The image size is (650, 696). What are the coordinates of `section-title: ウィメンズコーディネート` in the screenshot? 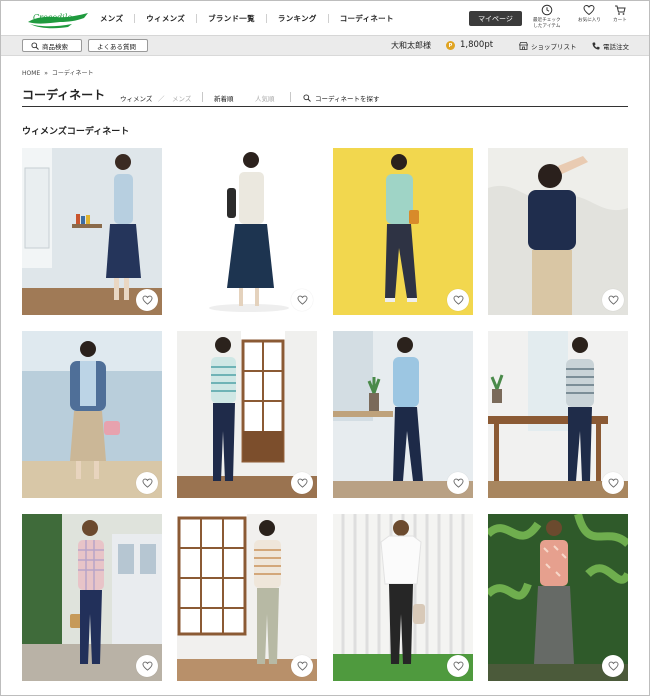 It's located at (76, 132).